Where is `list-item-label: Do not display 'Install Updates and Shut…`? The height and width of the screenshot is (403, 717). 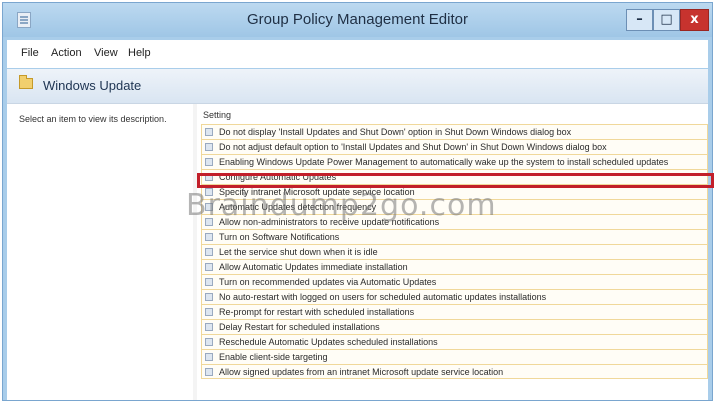
list-item-label: Do not display 'Install Updates and Shut… is located at coordinates (395, 132).